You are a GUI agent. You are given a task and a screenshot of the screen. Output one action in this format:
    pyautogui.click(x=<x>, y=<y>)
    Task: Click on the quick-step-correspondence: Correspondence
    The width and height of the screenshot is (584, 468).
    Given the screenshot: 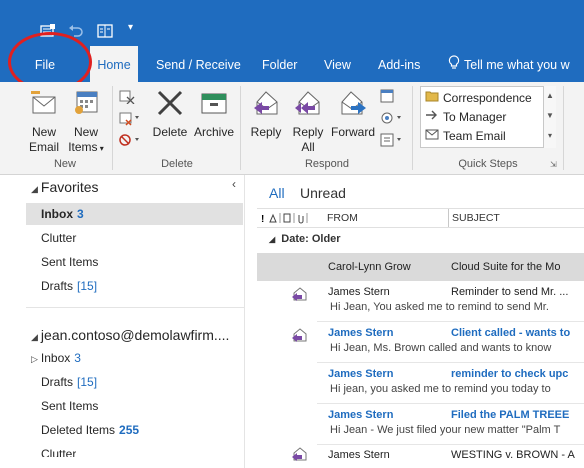 What is the action you would take?
    pyautogui.click(x=478, y=98)
    